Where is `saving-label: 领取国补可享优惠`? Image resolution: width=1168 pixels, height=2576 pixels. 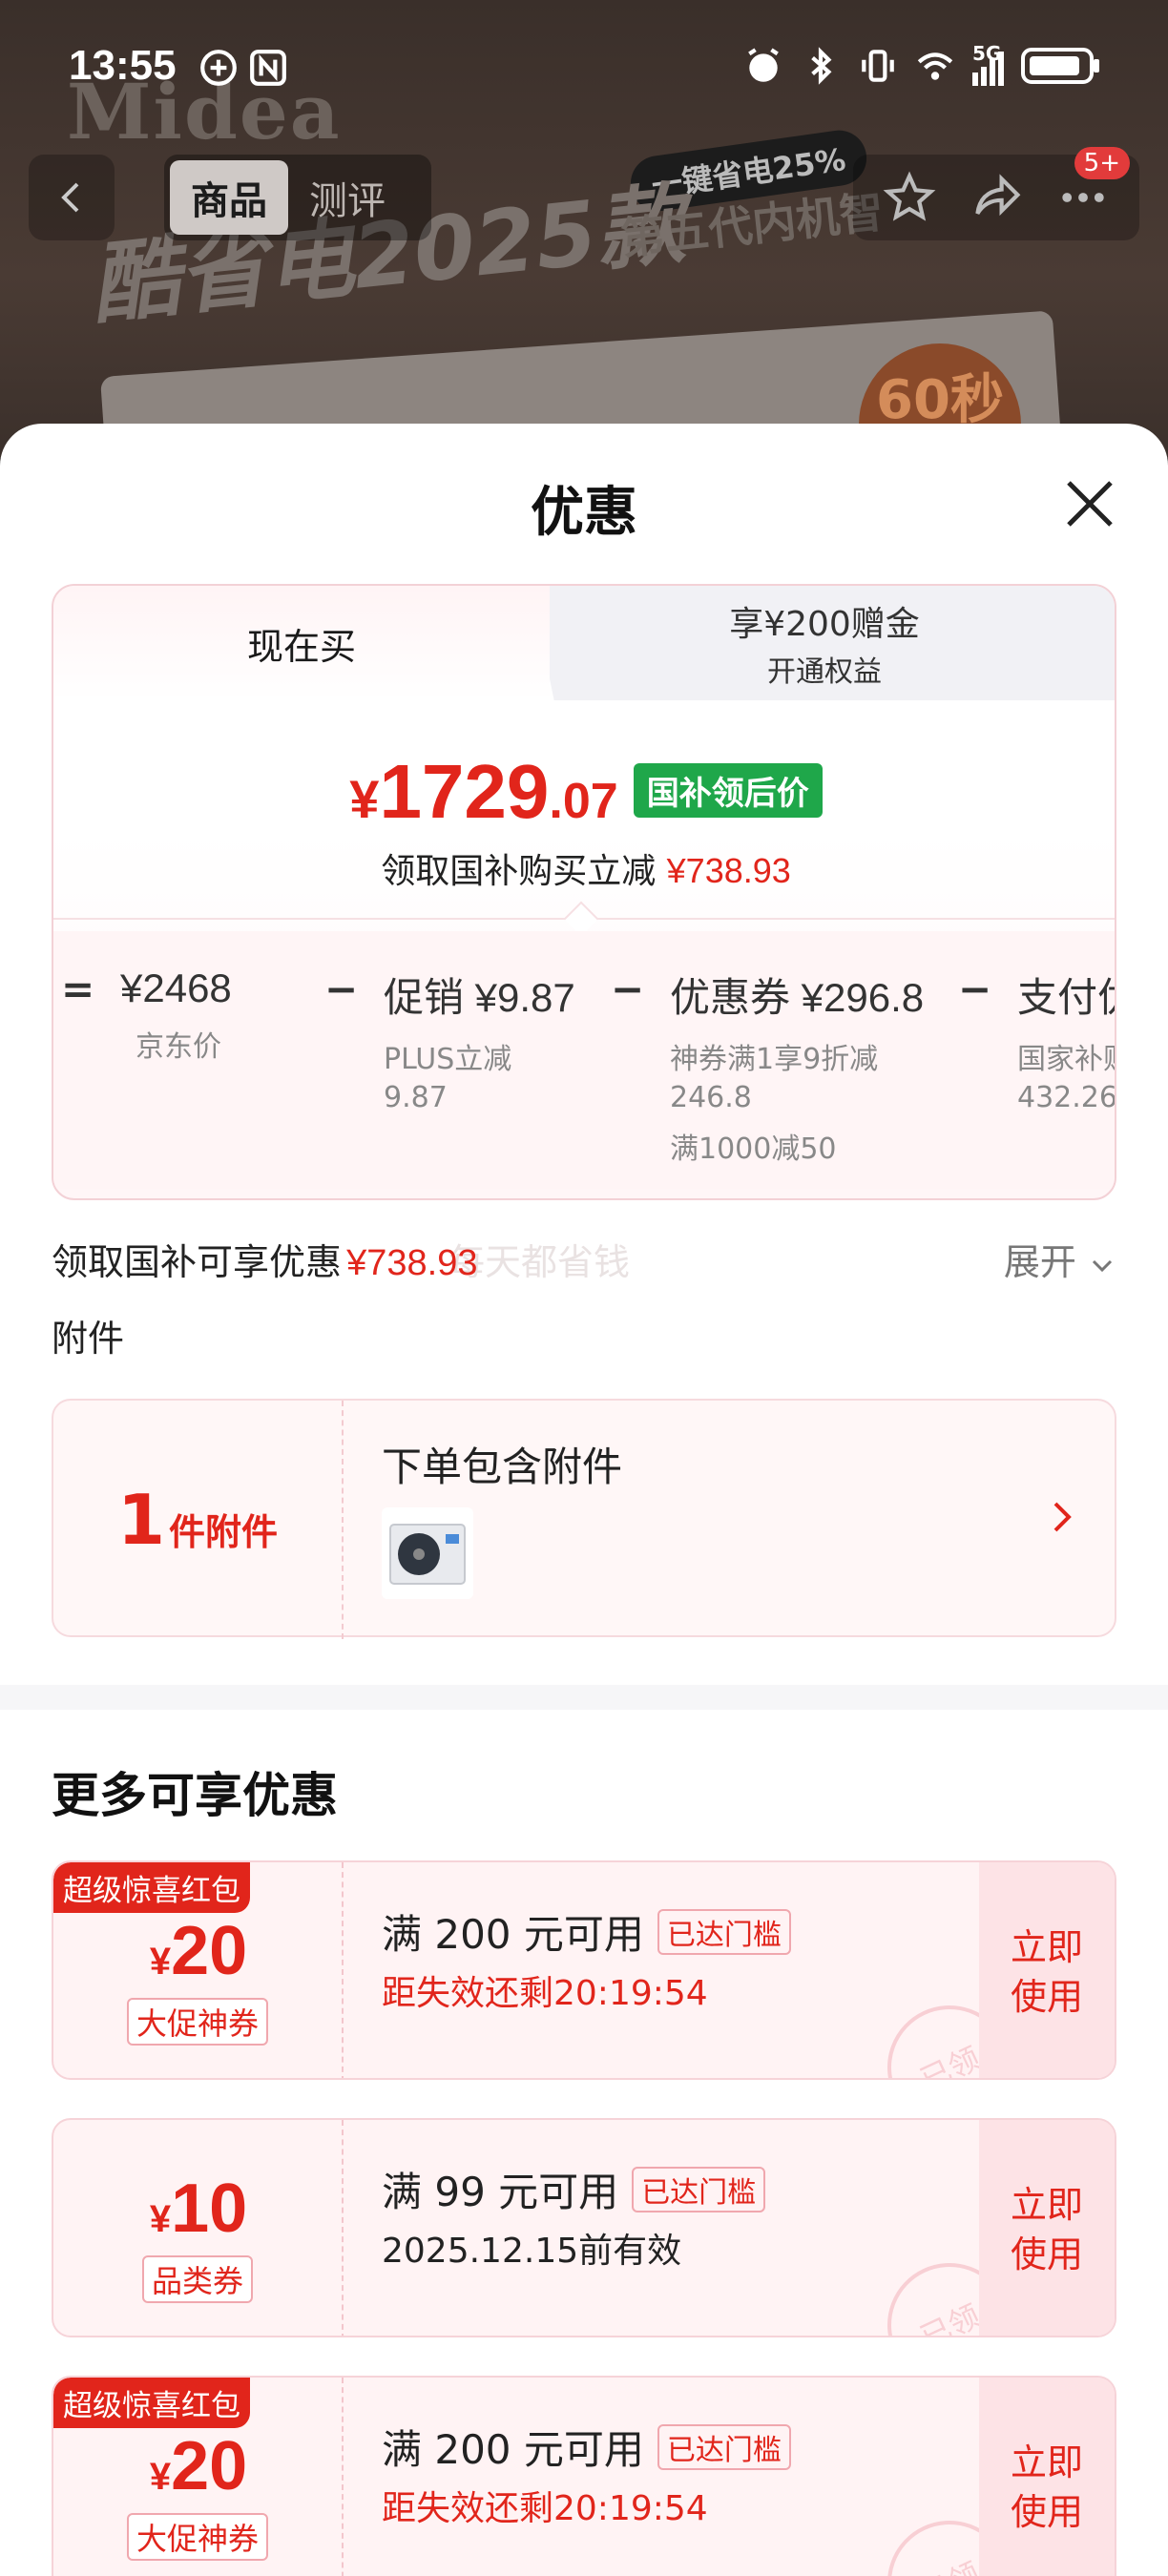 saving-label: 领取国补可享优惠 is located at coordinates (197, 1262).